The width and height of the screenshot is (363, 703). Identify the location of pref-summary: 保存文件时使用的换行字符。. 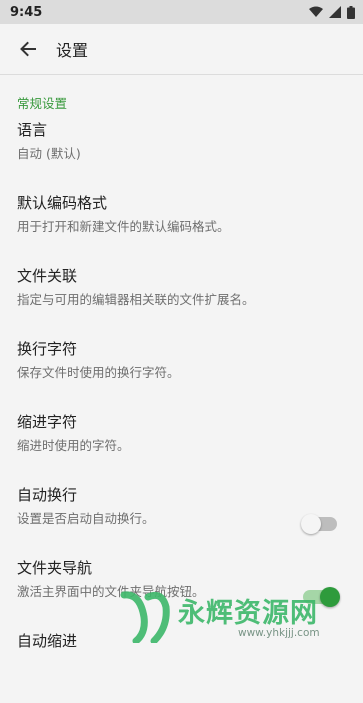
(98, 372).